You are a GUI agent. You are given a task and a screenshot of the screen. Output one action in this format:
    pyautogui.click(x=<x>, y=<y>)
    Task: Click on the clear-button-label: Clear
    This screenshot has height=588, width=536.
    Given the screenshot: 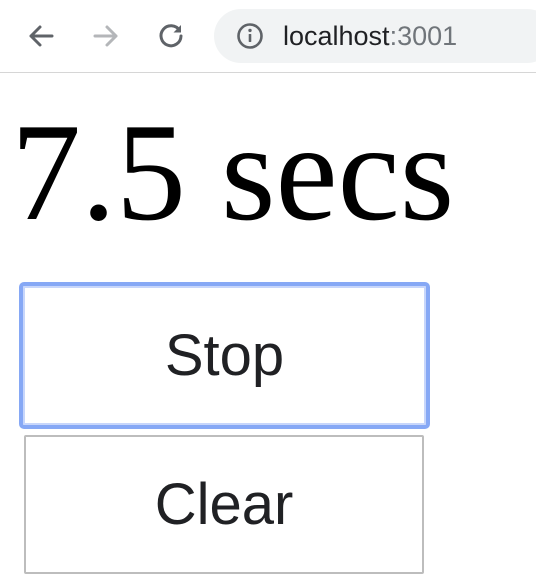 What is the action you would take?
    pyautogui.click(x=224, y=504)
    